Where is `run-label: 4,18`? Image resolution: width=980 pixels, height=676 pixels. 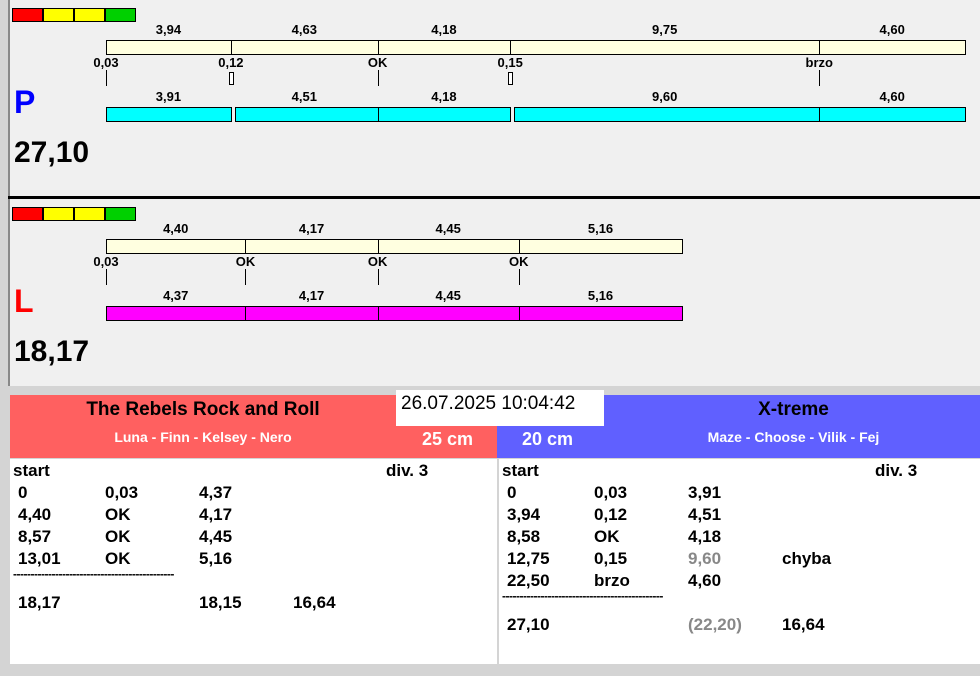
run-label: 4,18 is located at coordinates (444, 96).